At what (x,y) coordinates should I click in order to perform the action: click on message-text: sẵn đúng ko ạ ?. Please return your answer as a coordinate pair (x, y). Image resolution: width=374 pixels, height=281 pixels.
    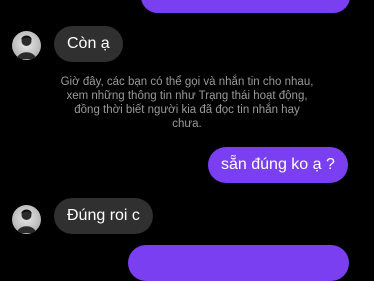
    Looking at the image, I should click on (278, 164).